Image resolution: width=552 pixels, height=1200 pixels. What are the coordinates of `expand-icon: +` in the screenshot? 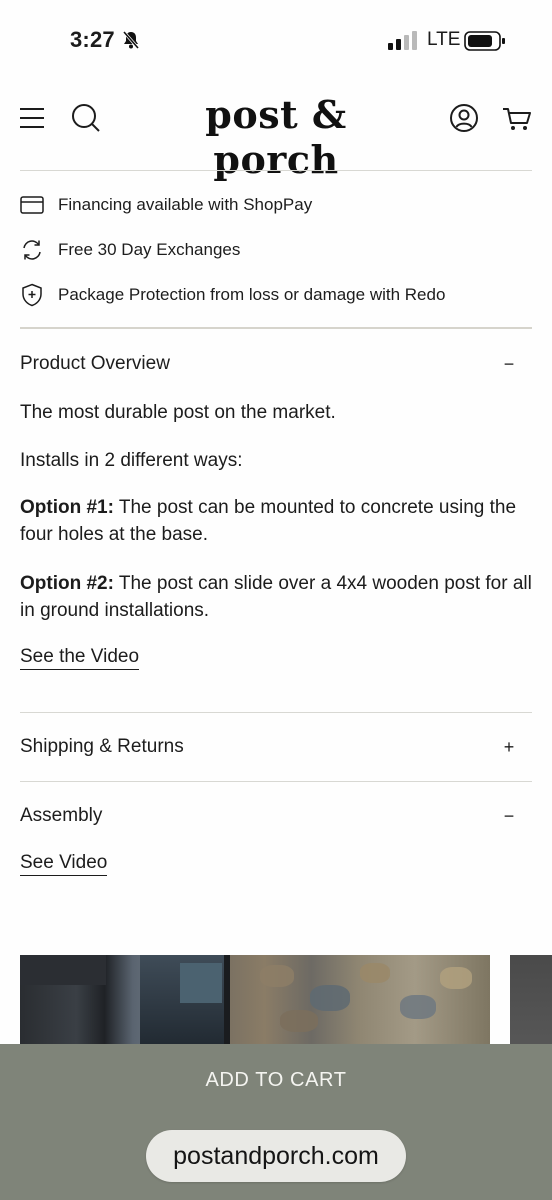 It's located at (509, 747).